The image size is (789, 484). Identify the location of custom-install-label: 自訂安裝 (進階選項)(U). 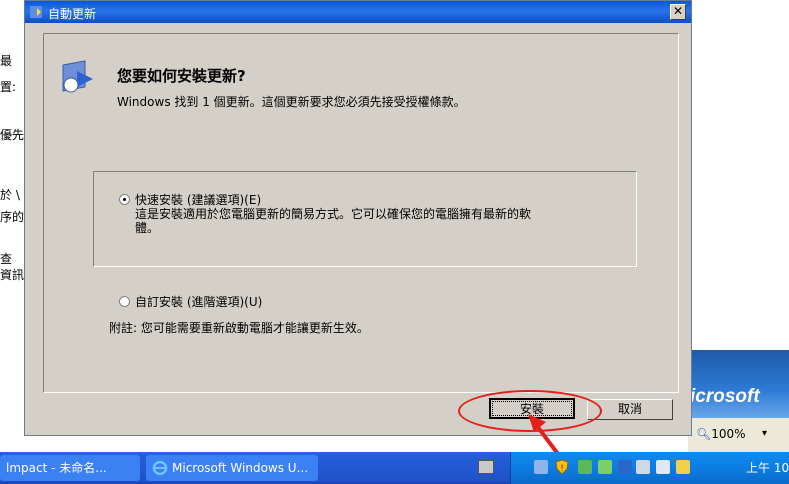
(198, 301).